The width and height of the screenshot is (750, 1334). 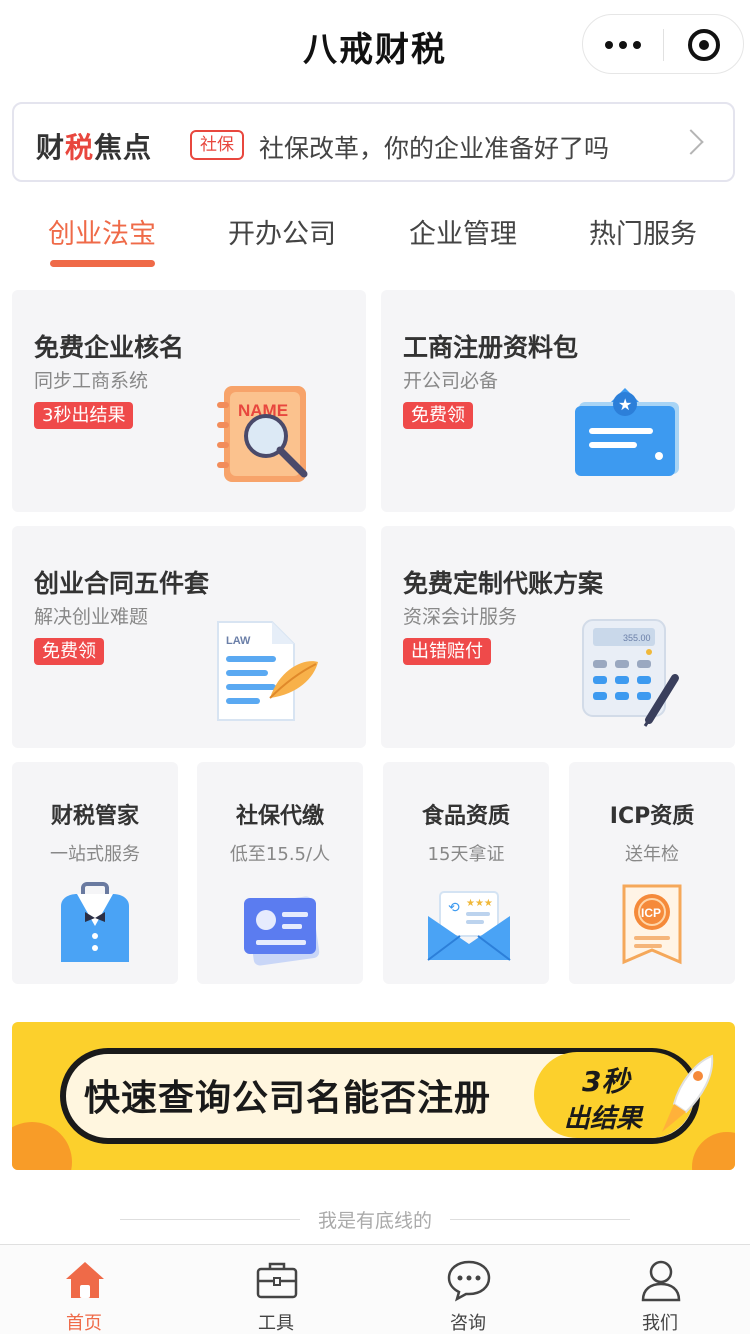 I want to click on certificate-card-icon: ★, so click(x=627, y=434).